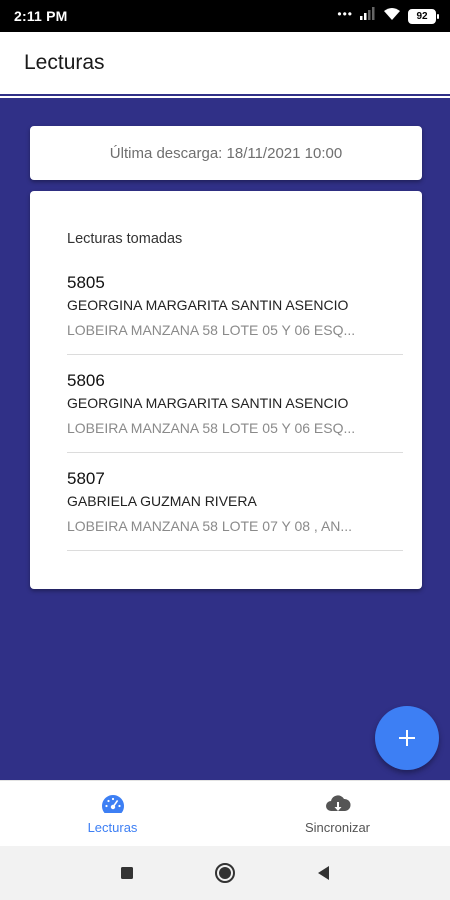 Image resolution: width=450 pixels, height=900 pixels. What do you see at coordinates (113, 805) in the screenshot?
I see `speedometer-icon` at bounding box center [113, 805].